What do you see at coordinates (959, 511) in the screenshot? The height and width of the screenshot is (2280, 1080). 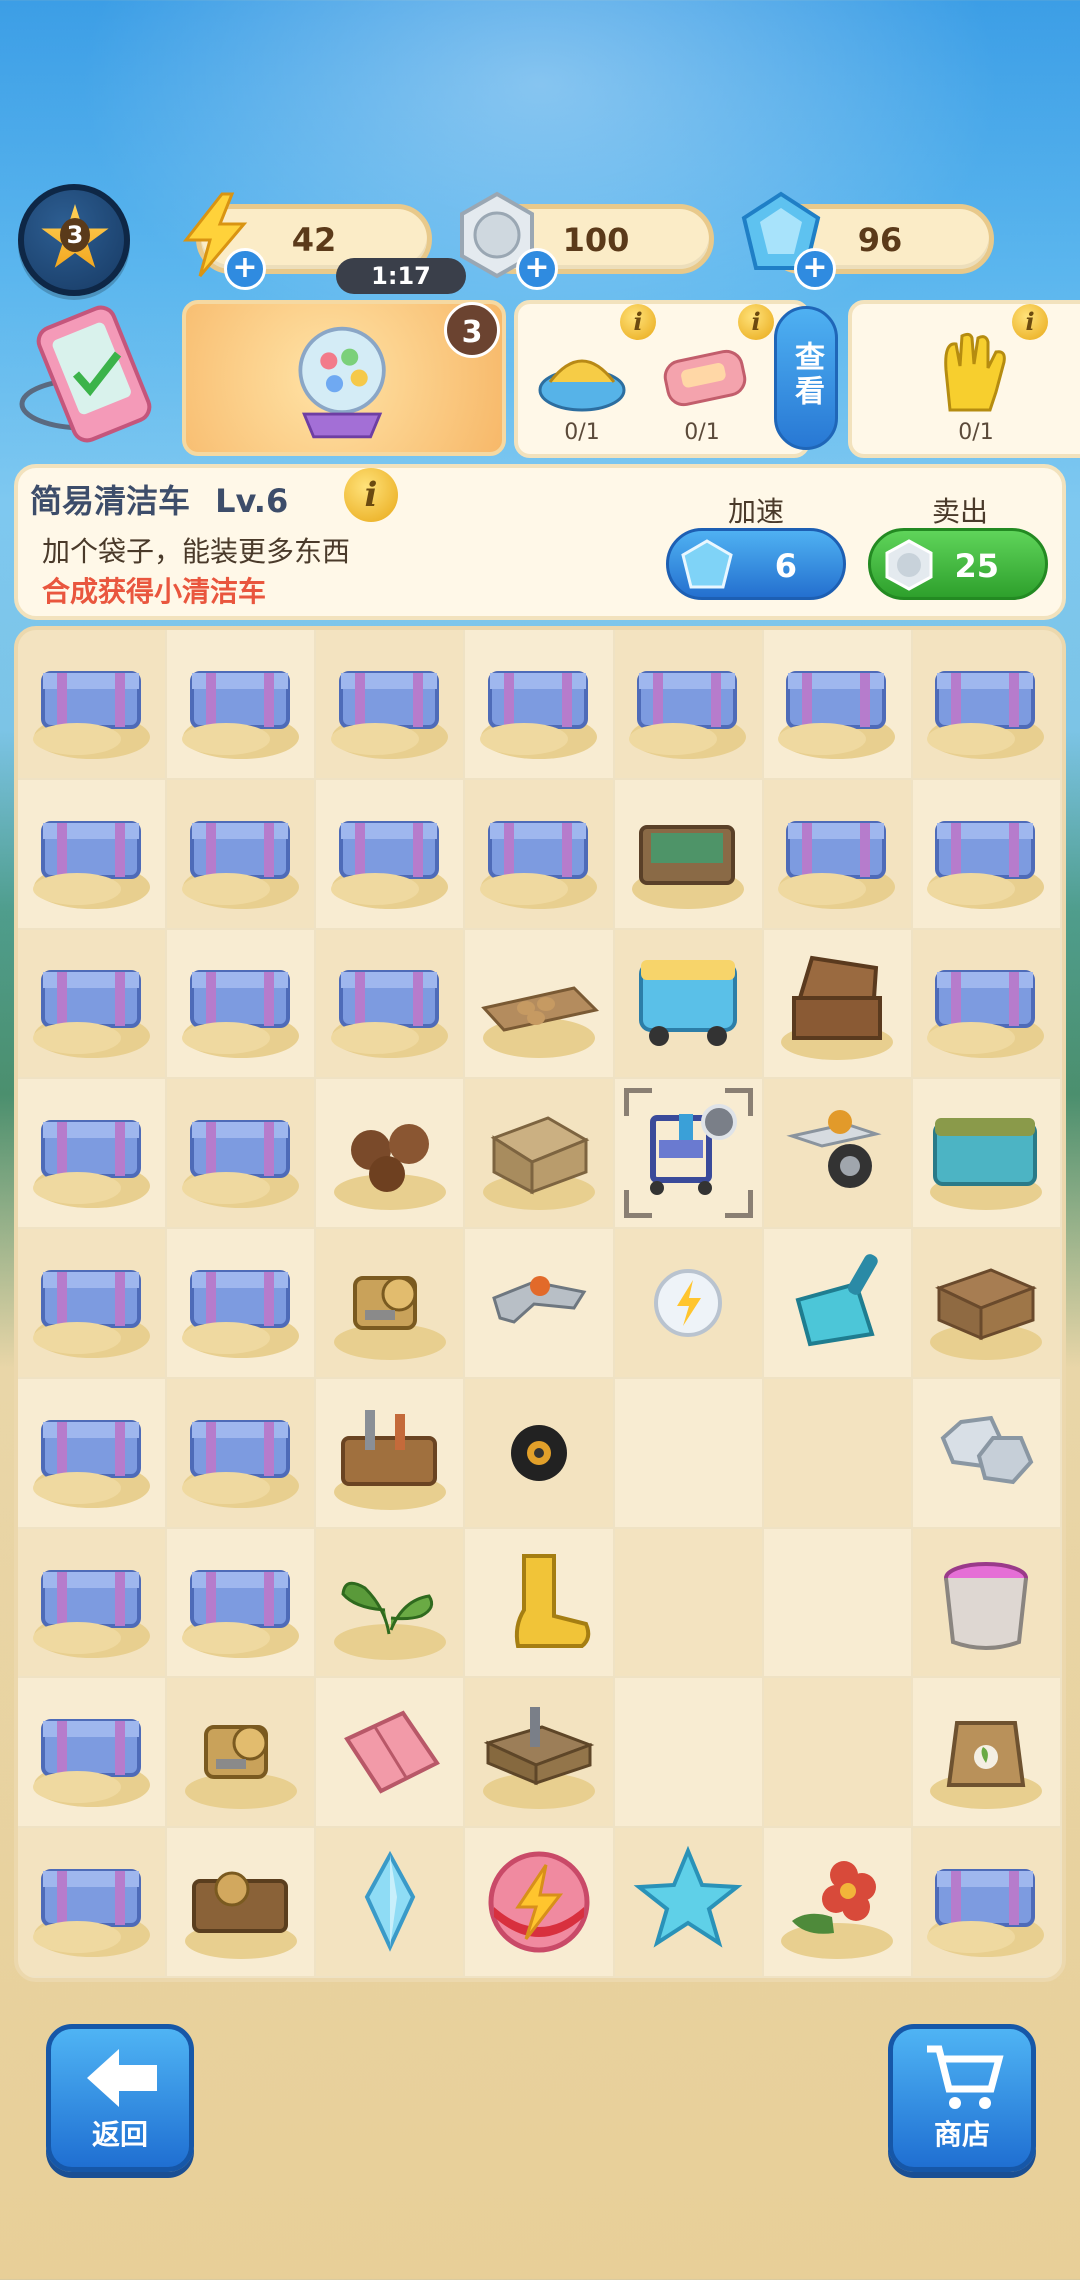 I see `sell-label: 卖出` at bounding box center [959, 511].